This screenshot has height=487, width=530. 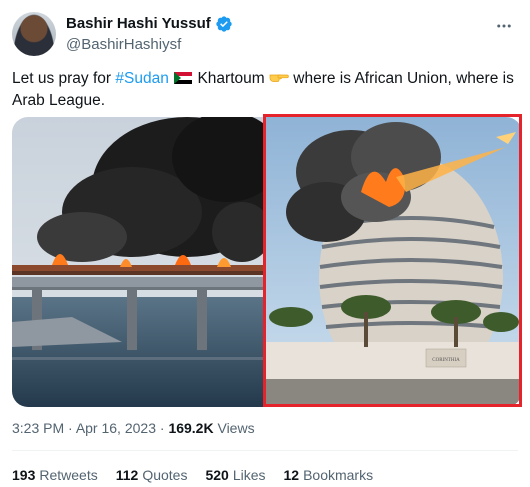 I want to click on tweet-text-part2: Khartoum, so click(x=231, y=78).